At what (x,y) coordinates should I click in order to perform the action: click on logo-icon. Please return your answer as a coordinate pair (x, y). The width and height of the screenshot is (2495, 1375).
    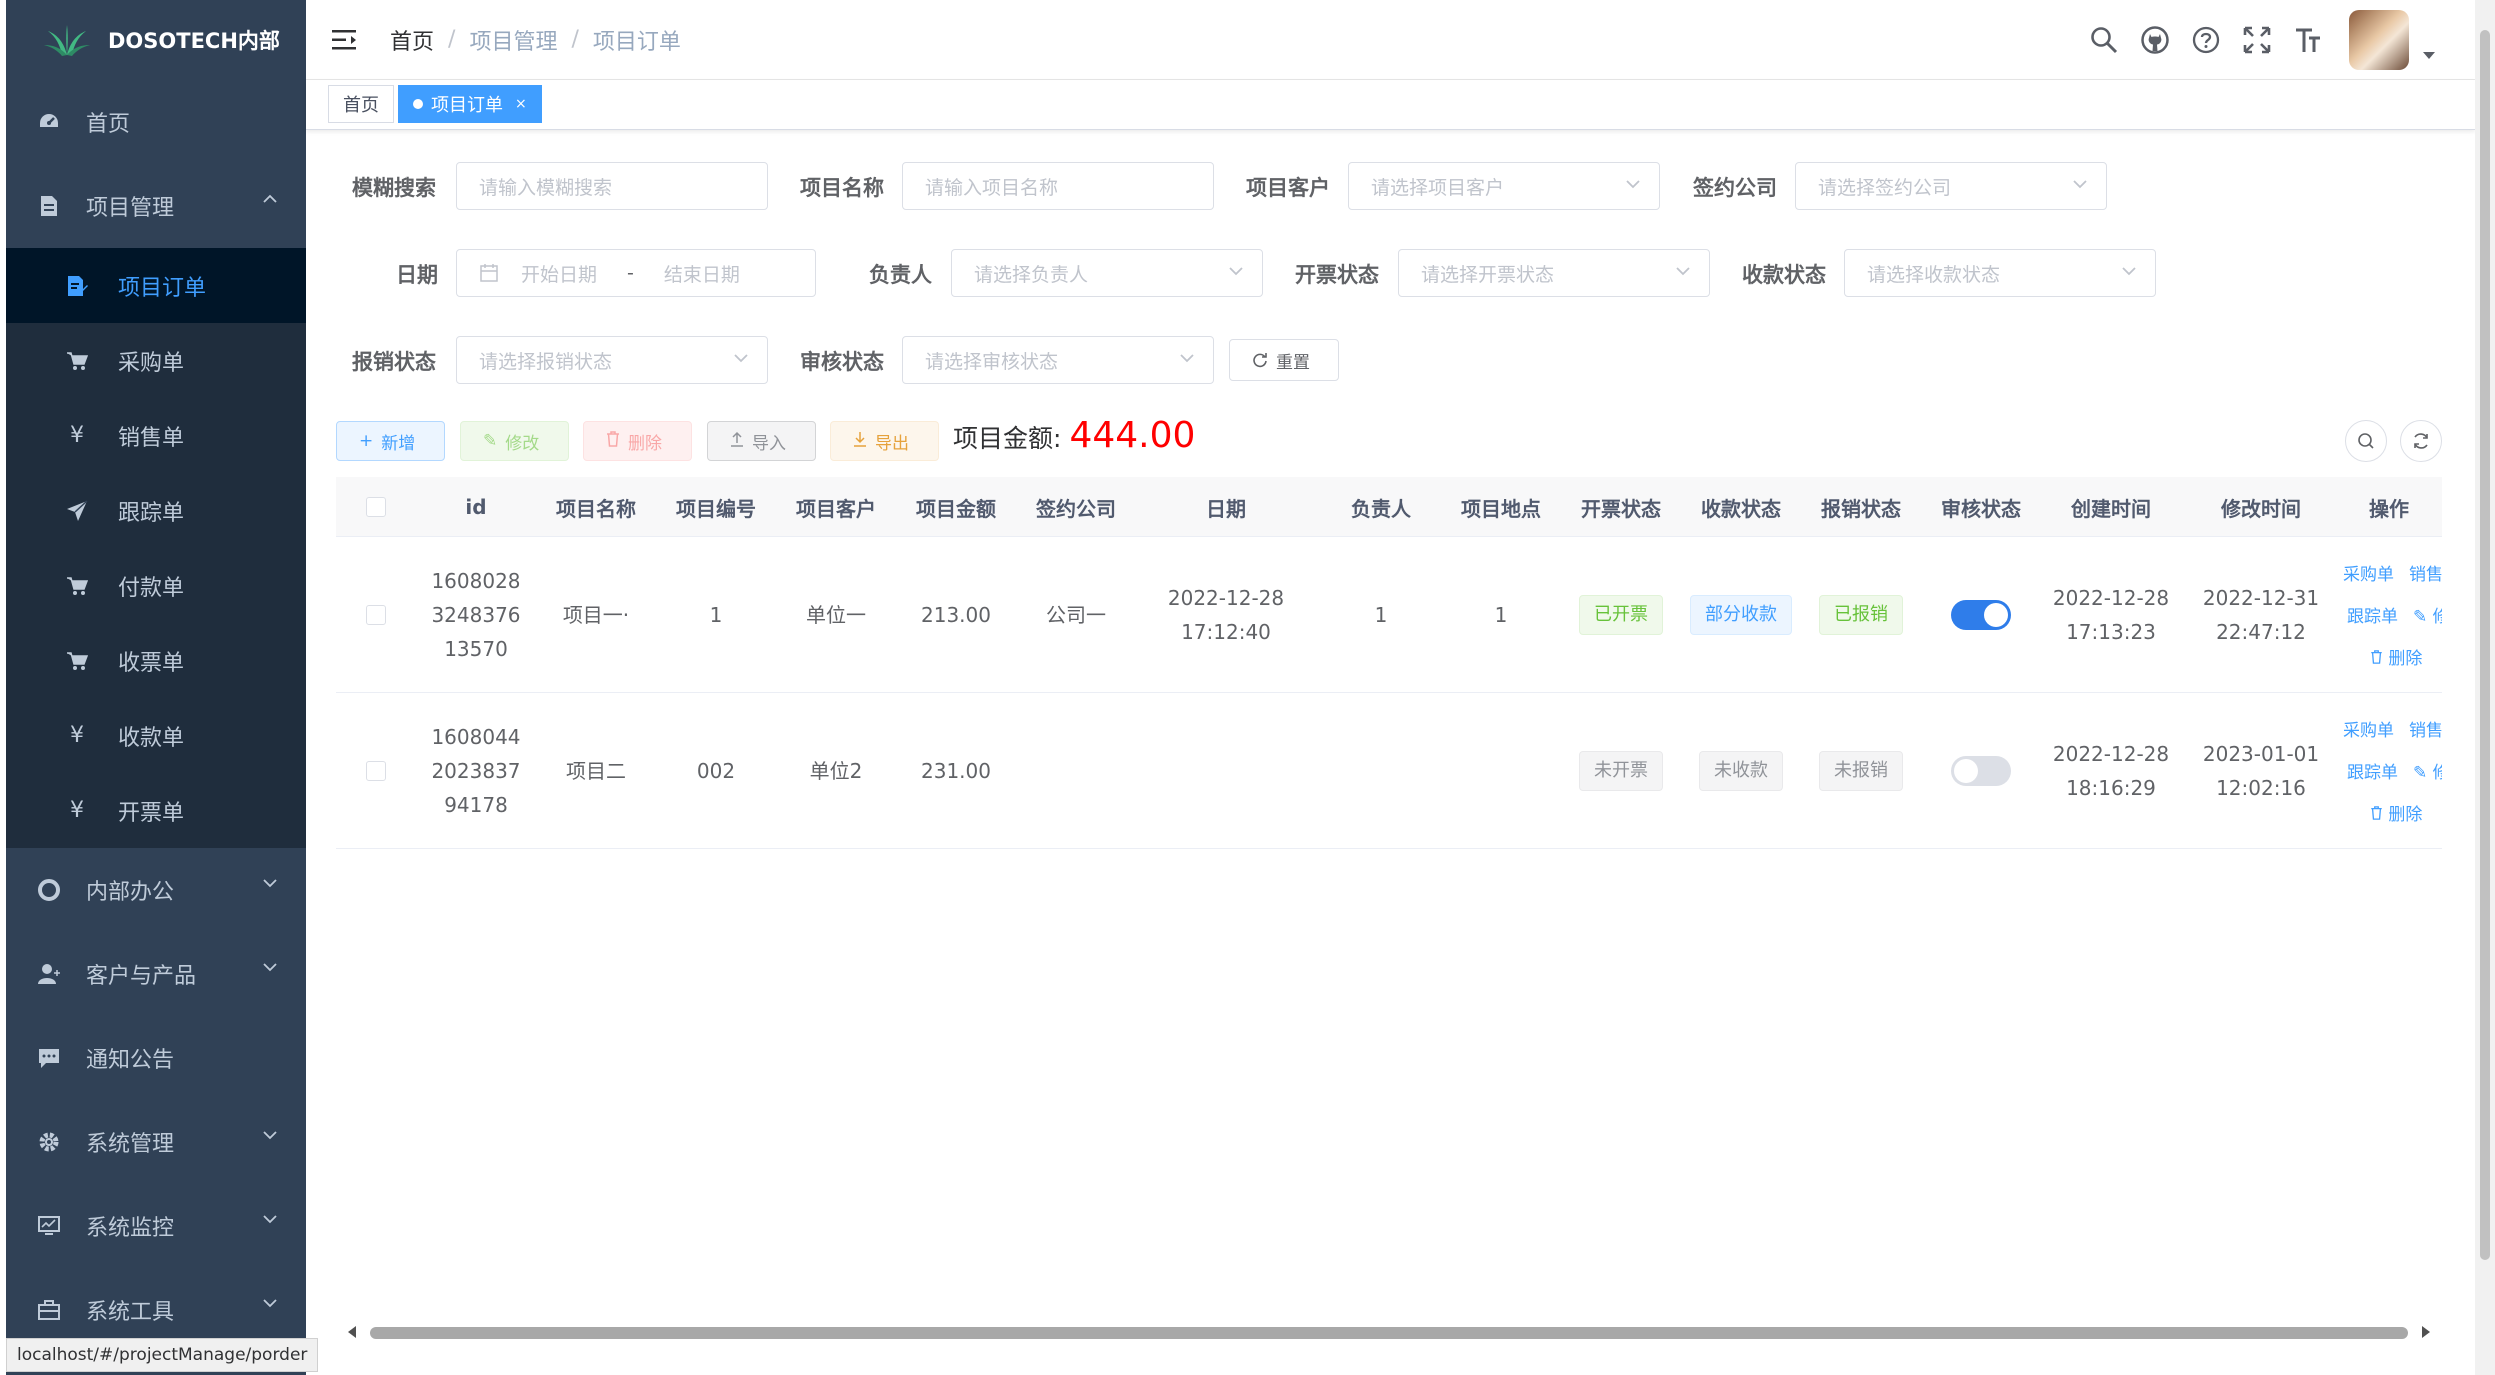
    Looking at the image, I should click on (67, 40).